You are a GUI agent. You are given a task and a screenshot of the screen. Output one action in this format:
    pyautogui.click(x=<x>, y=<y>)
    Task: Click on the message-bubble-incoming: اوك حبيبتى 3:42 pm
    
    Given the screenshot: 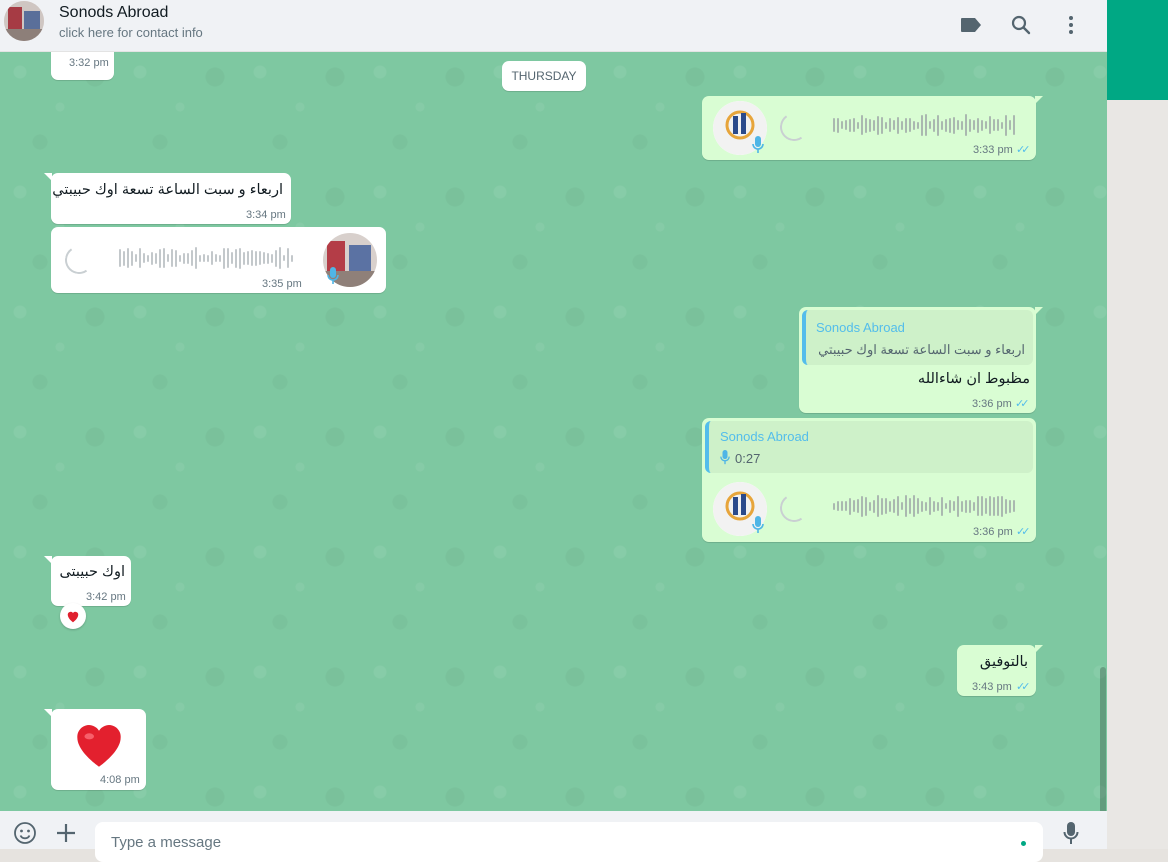 What is the action you would take?
    pyautogui.click(x=87, y=581)
    